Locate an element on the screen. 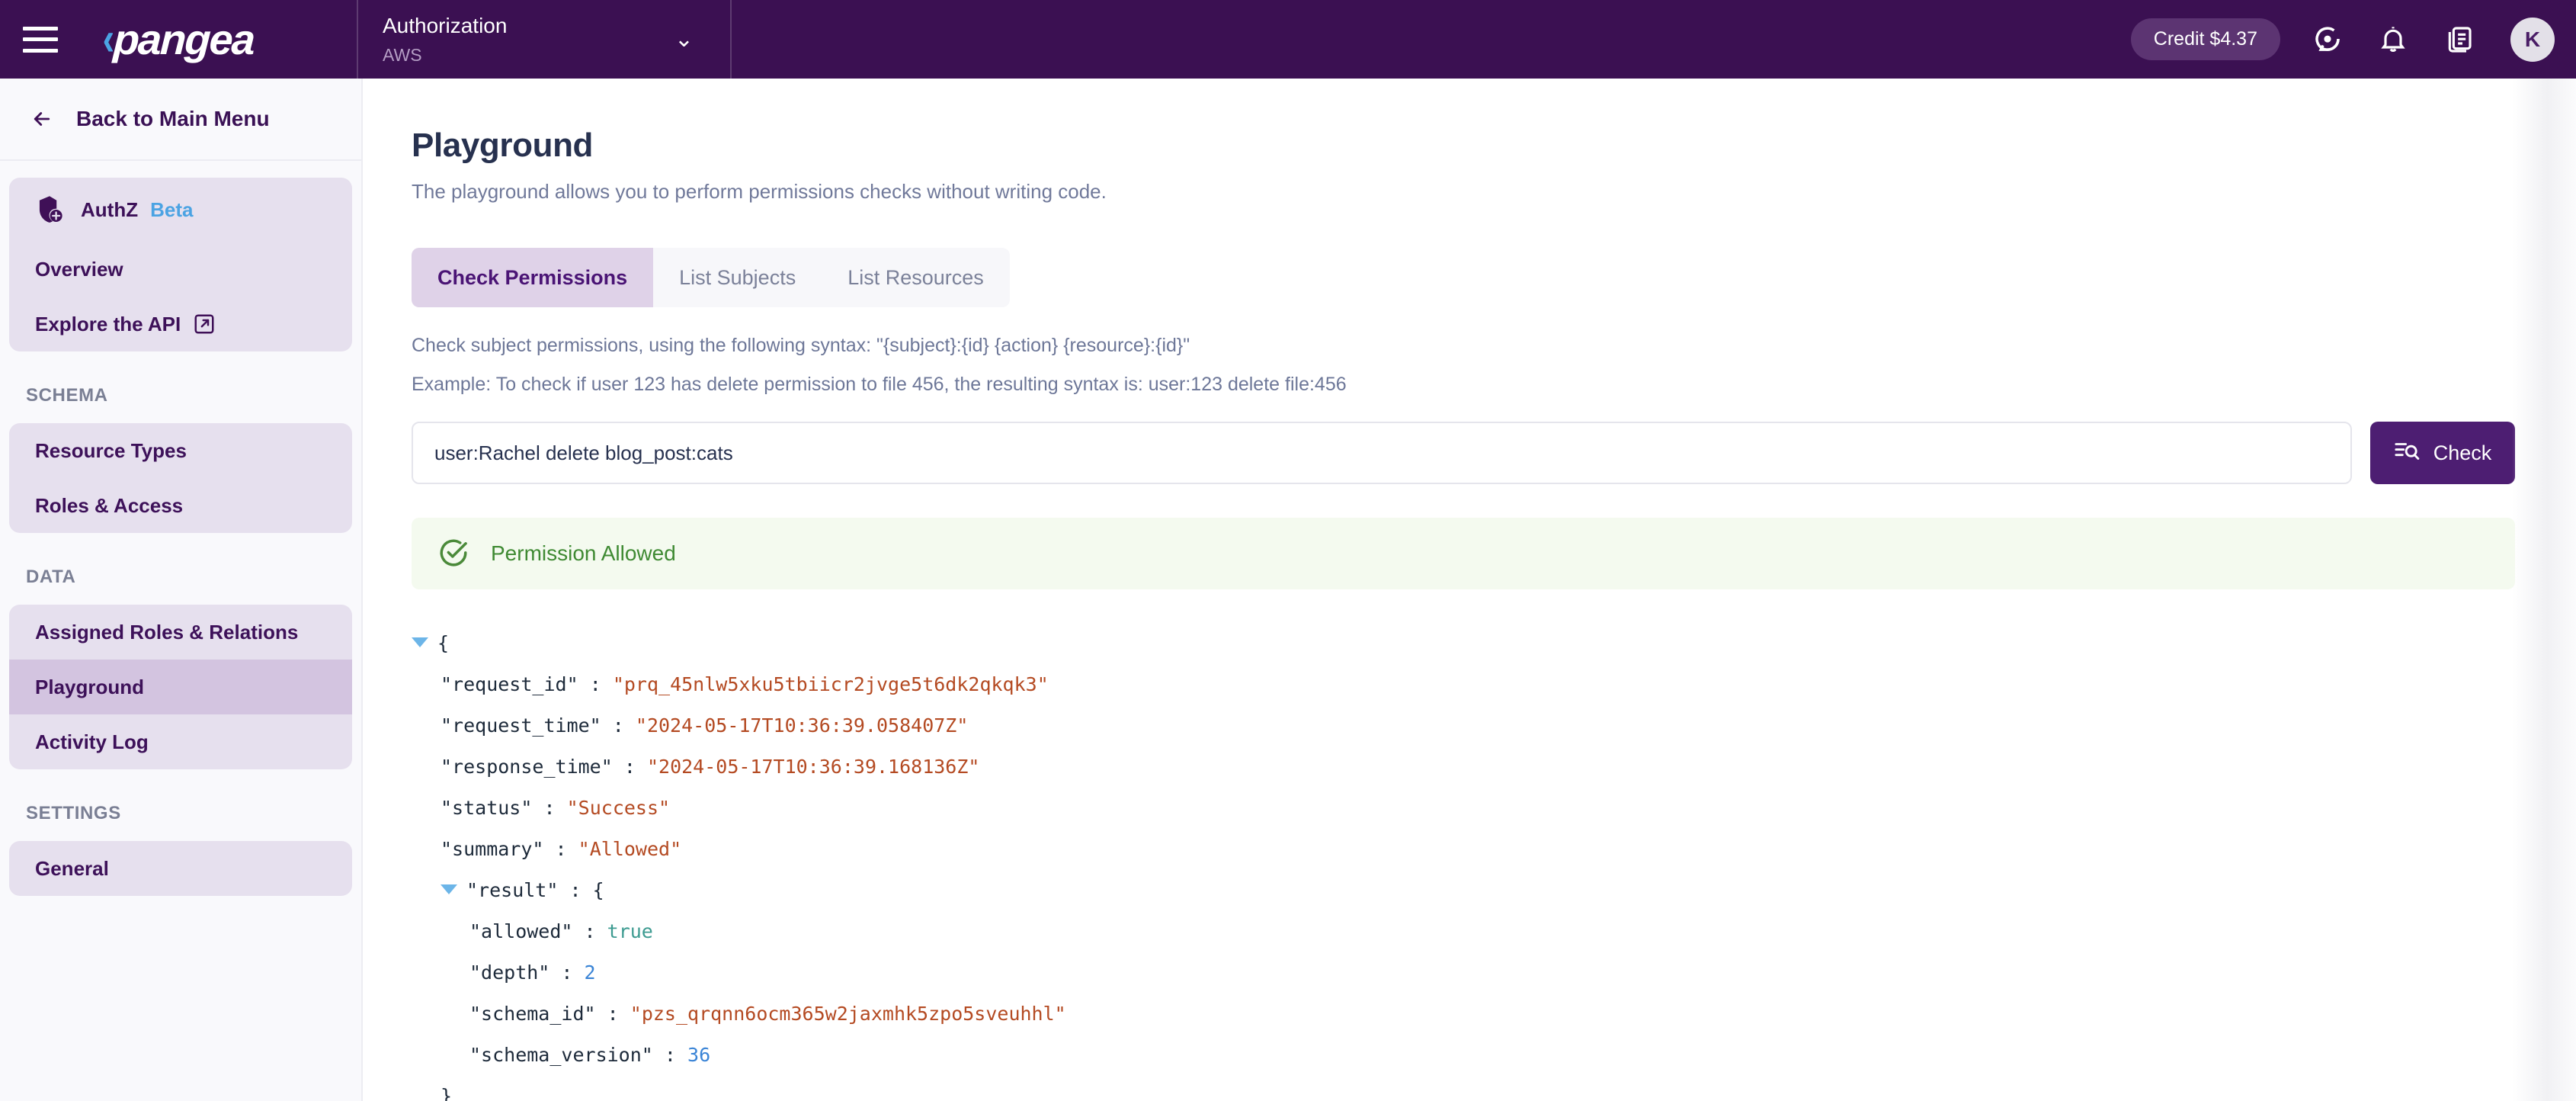  sidebar-item-authz: AuthZ Beta is located at coordinates (180, 210).